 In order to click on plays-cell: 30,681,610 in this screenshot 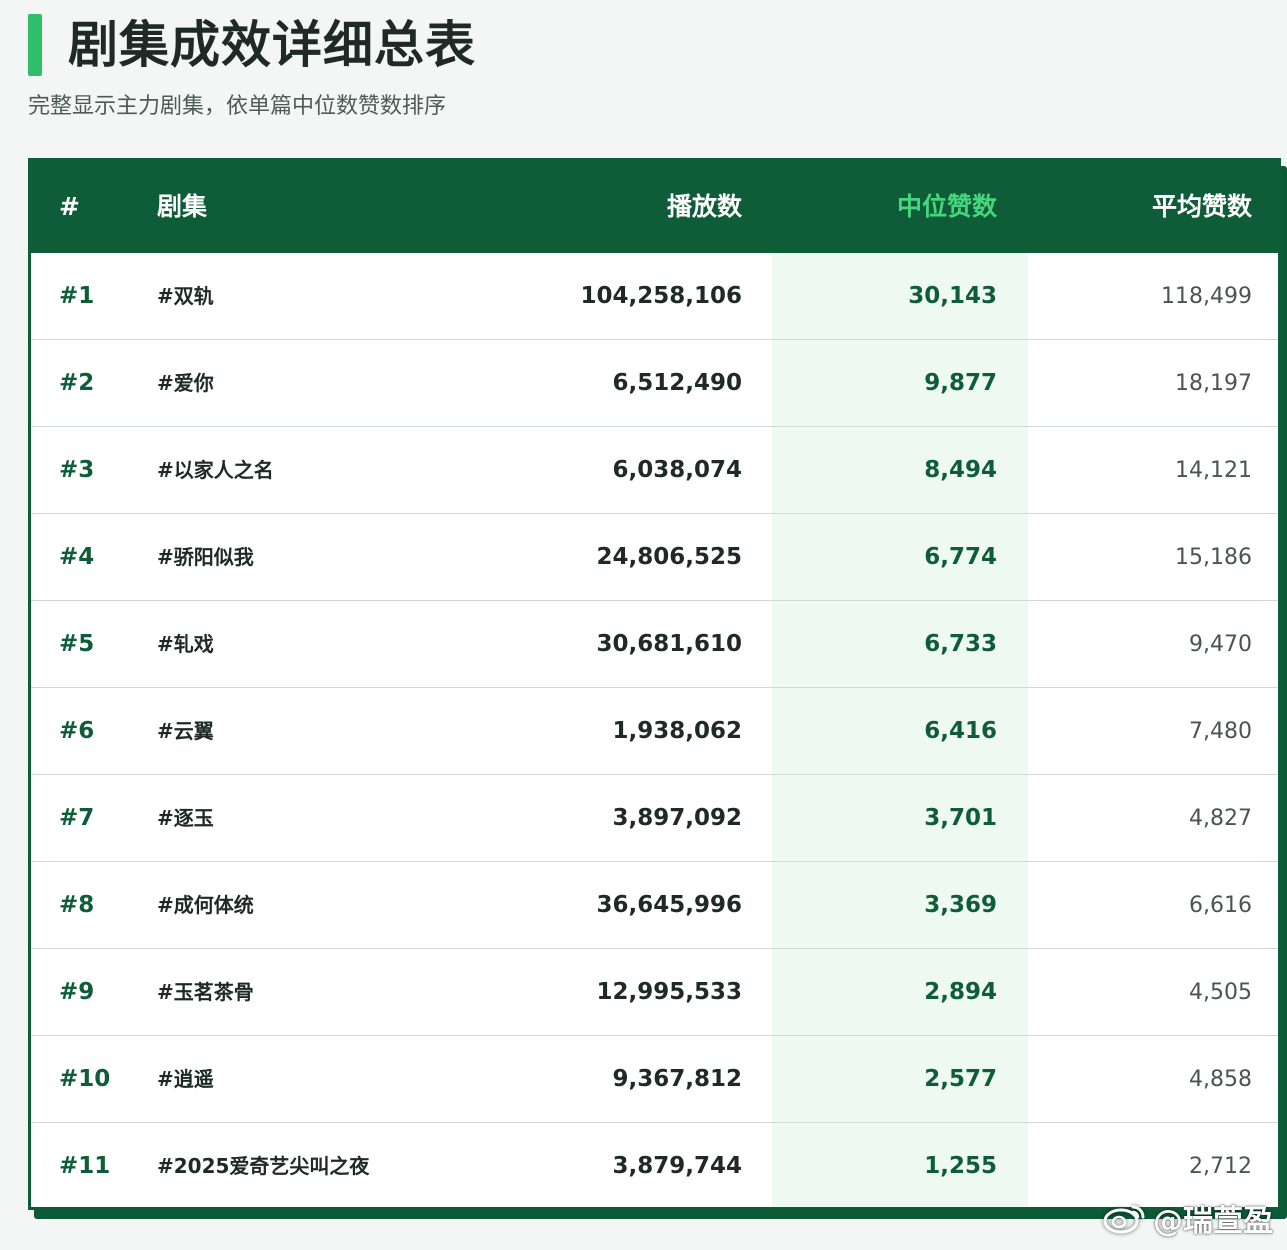, I will do `click(669, 644)`.